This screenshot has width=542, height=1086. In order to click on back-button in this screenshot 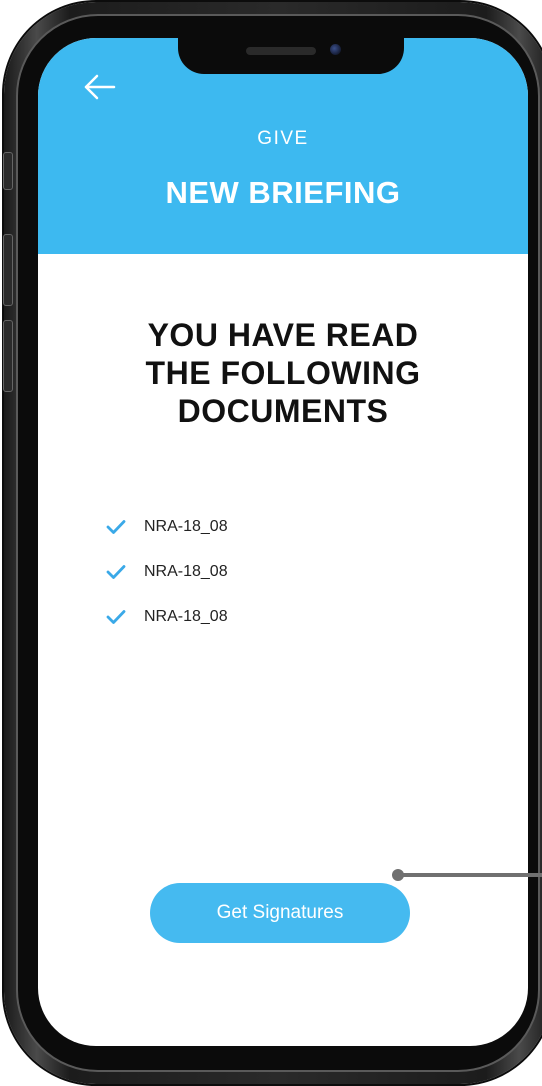, I will do `click(100, 87)`.